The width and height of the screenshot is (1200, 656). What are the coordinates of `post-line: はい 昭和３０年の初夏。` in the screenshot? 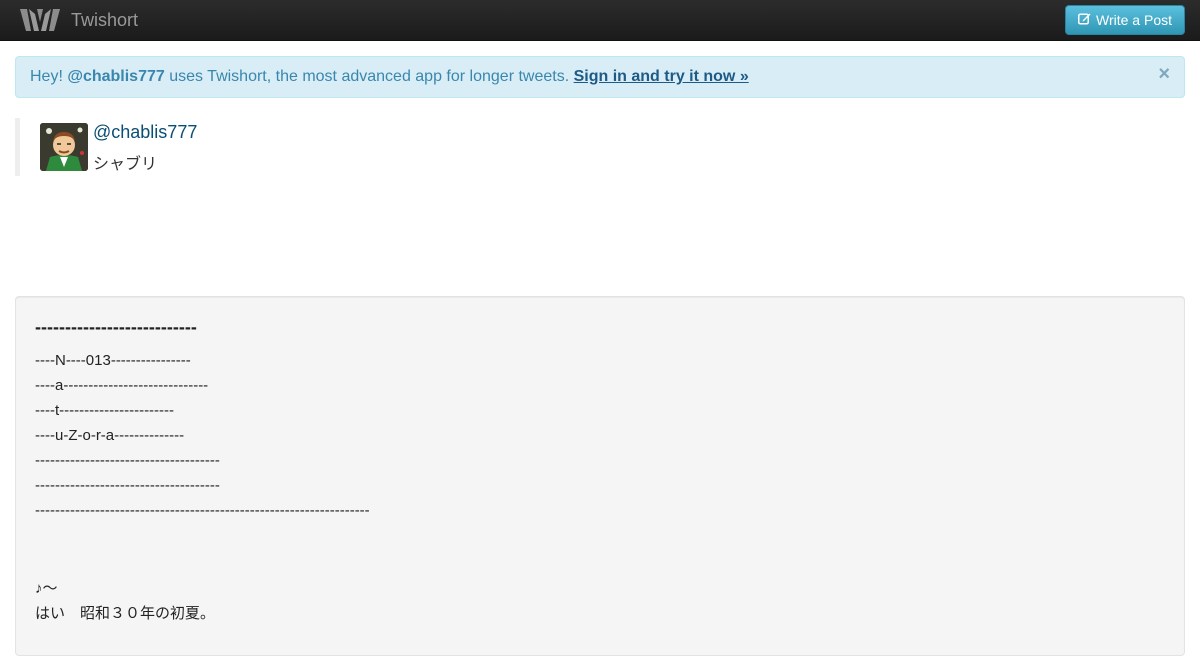 It's located at (125, 613).